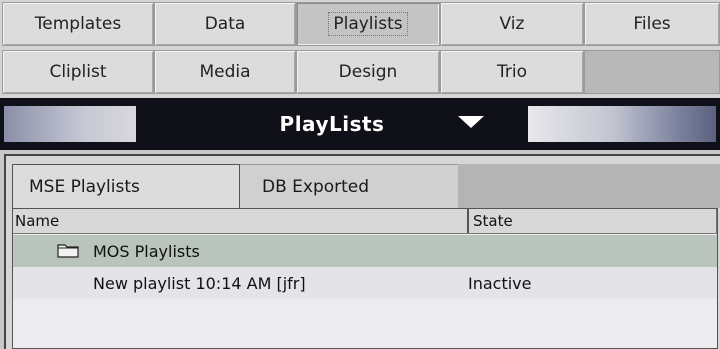  Describe the element at coordinates (512, 72) in the screenshot. I see `tab-trio: Trio` at that location.